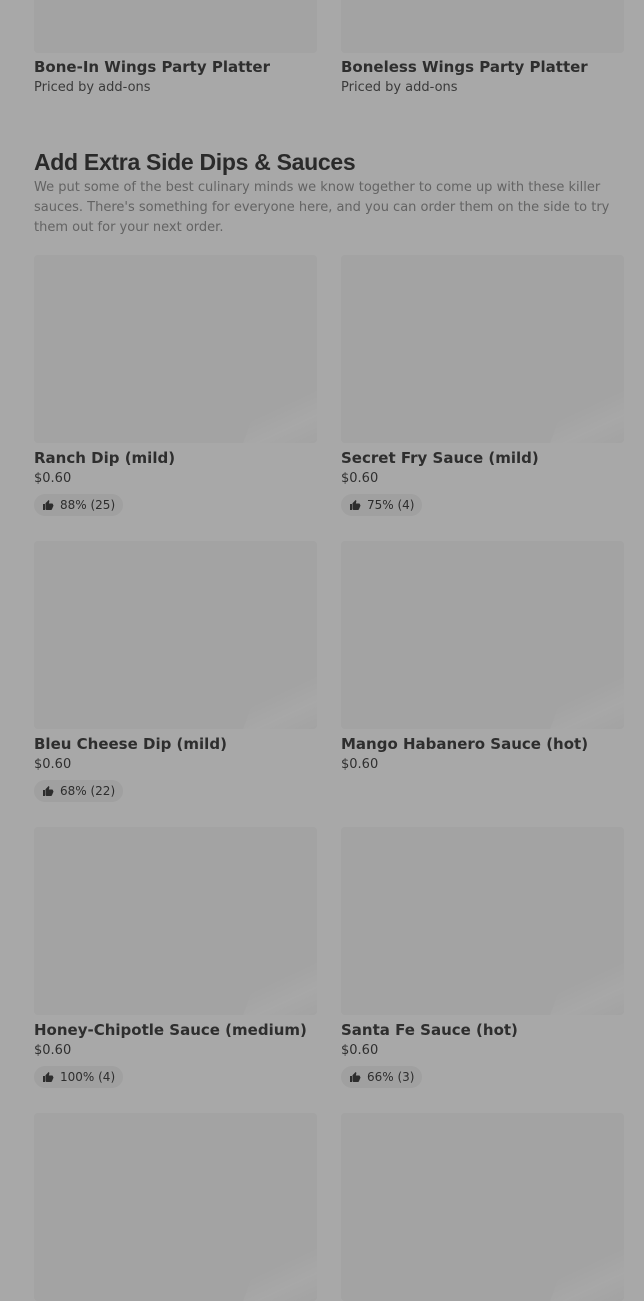 Image resolution: width=644 pixels, height=1301 pixels. I want to click on item-name: Bleu Cheese Dip (mild), so click(130, 744).